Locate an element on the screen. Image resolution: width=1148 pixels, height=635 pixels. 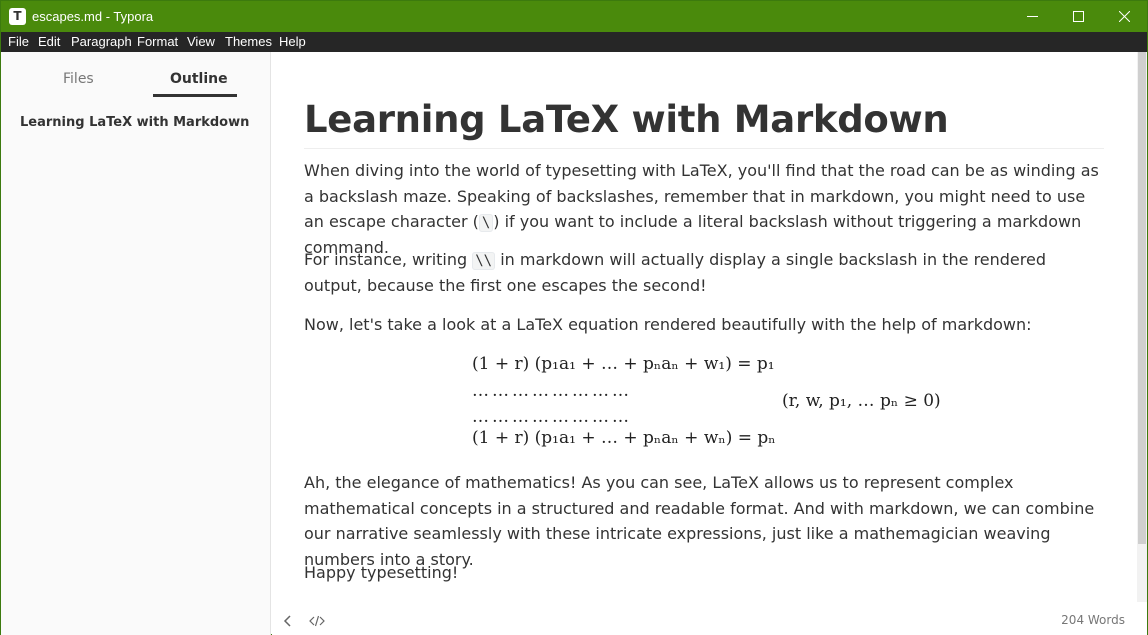
menu-file: File is located at coordinates (18, 42).